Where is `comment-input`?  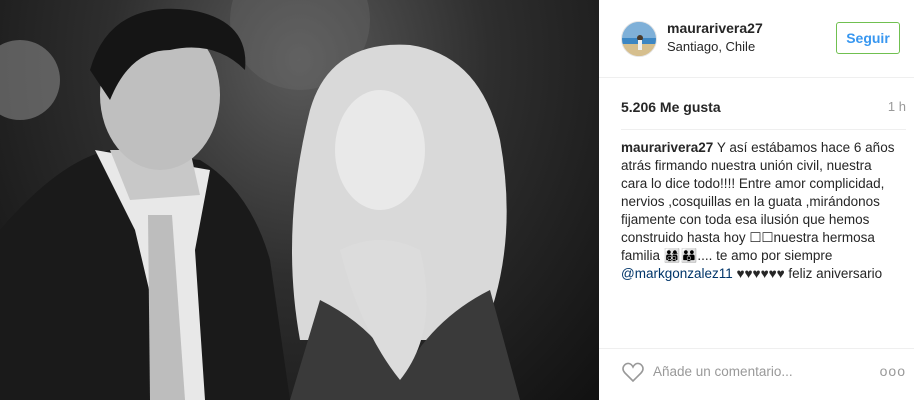 comment-input is located at coordinates (753, 371).